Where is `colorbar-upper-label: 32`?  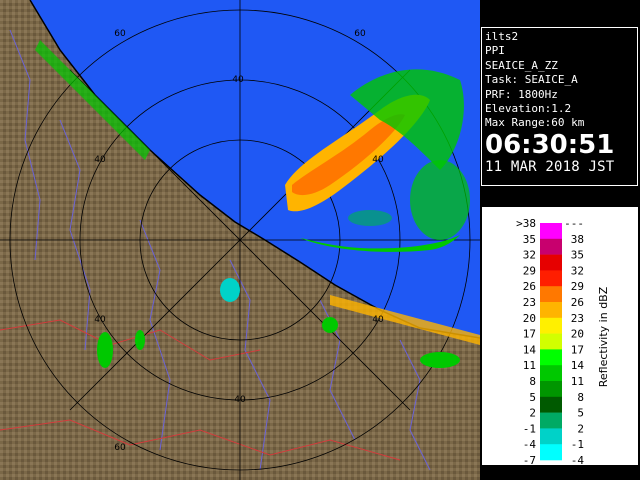
colorbar-upper-label: 32 is located at coordinates (577, 270).